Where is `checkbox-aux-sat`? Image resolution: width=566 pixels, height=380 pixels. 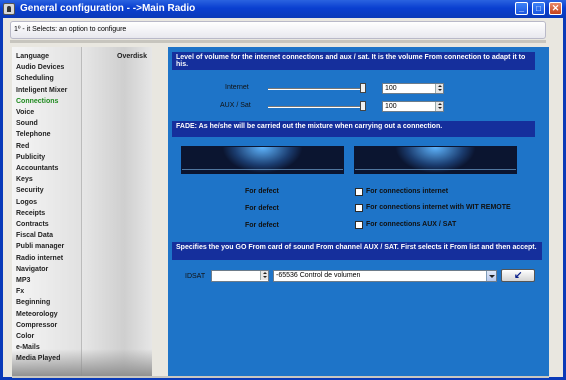 checkbox-aux-sat is located at coordinates (359, 225).